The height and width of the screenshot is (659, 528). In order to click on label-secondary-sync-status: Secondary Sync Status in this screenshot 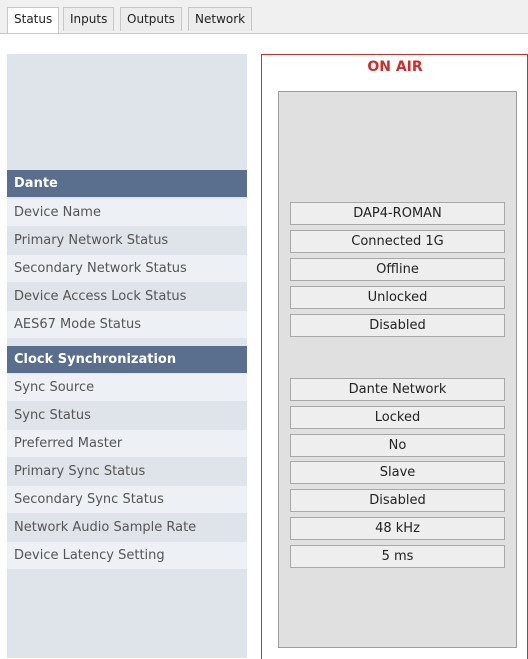, I will do `click(127, 499)`.